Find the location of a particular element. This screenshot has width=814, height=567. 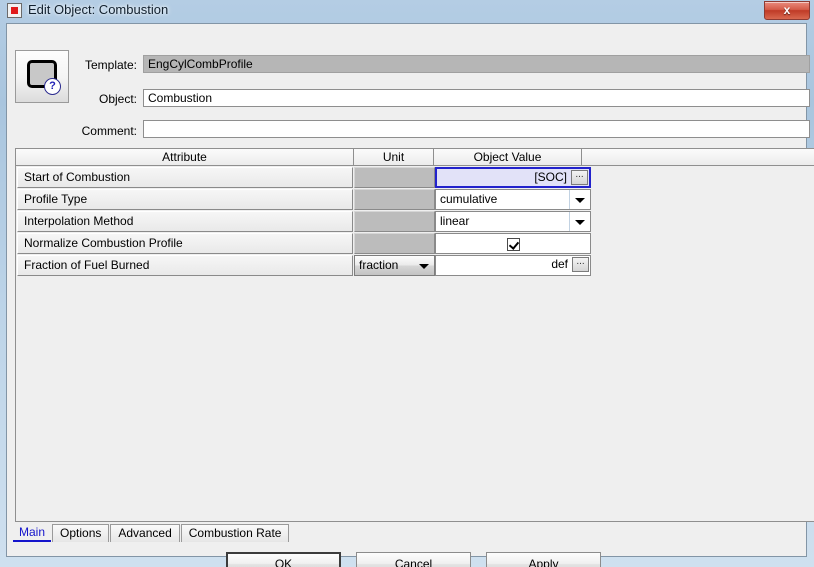

normalize-checkbox is located at coordinates (513, 244).